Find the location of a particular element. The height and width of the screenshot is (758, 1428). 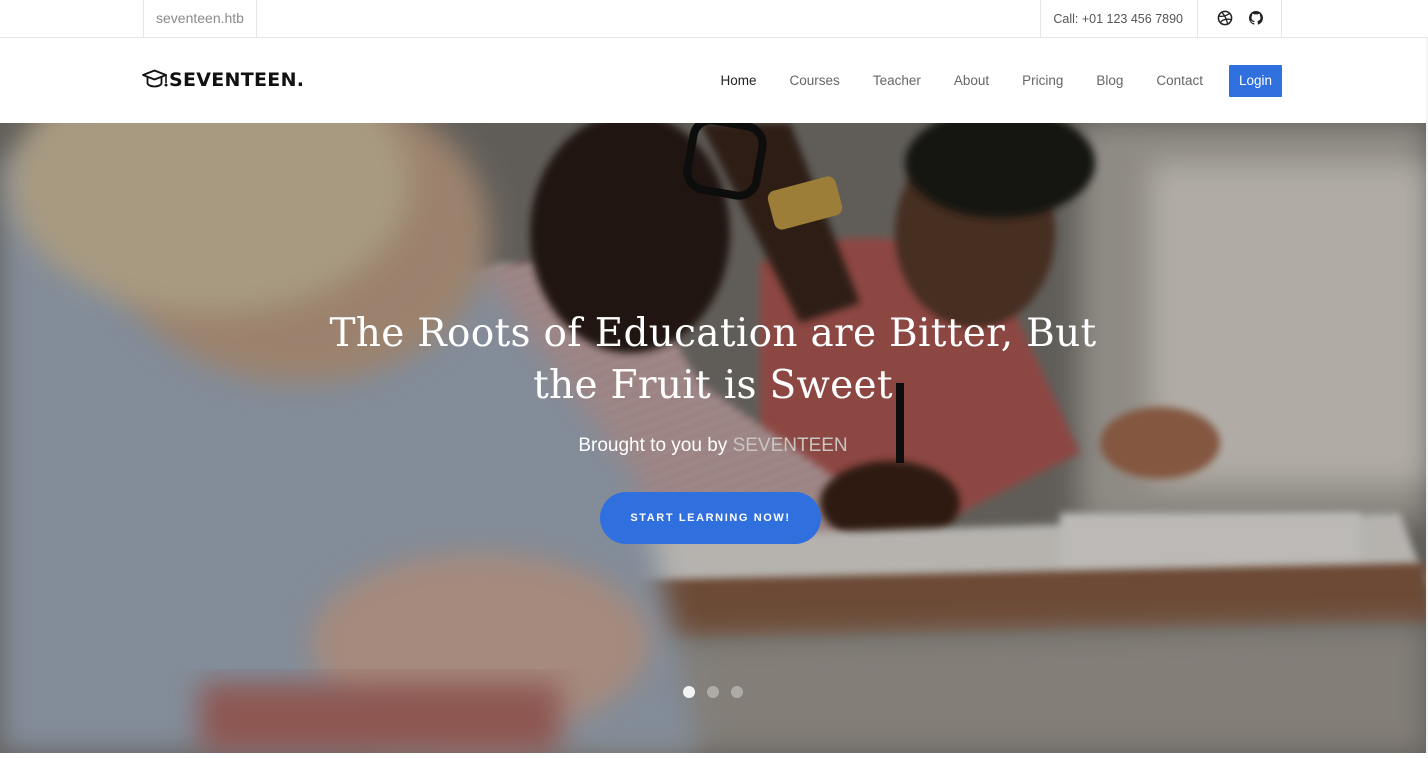

dribbble-icon is located at coordinates (1225, 18).